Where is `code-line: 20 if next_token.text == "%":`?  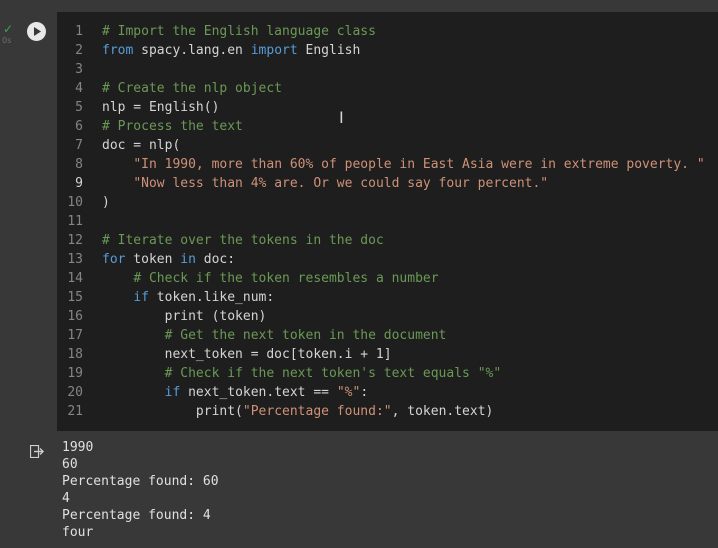
code-line: 20 if next_token.text == "%": is located at coordinates (387, 392).